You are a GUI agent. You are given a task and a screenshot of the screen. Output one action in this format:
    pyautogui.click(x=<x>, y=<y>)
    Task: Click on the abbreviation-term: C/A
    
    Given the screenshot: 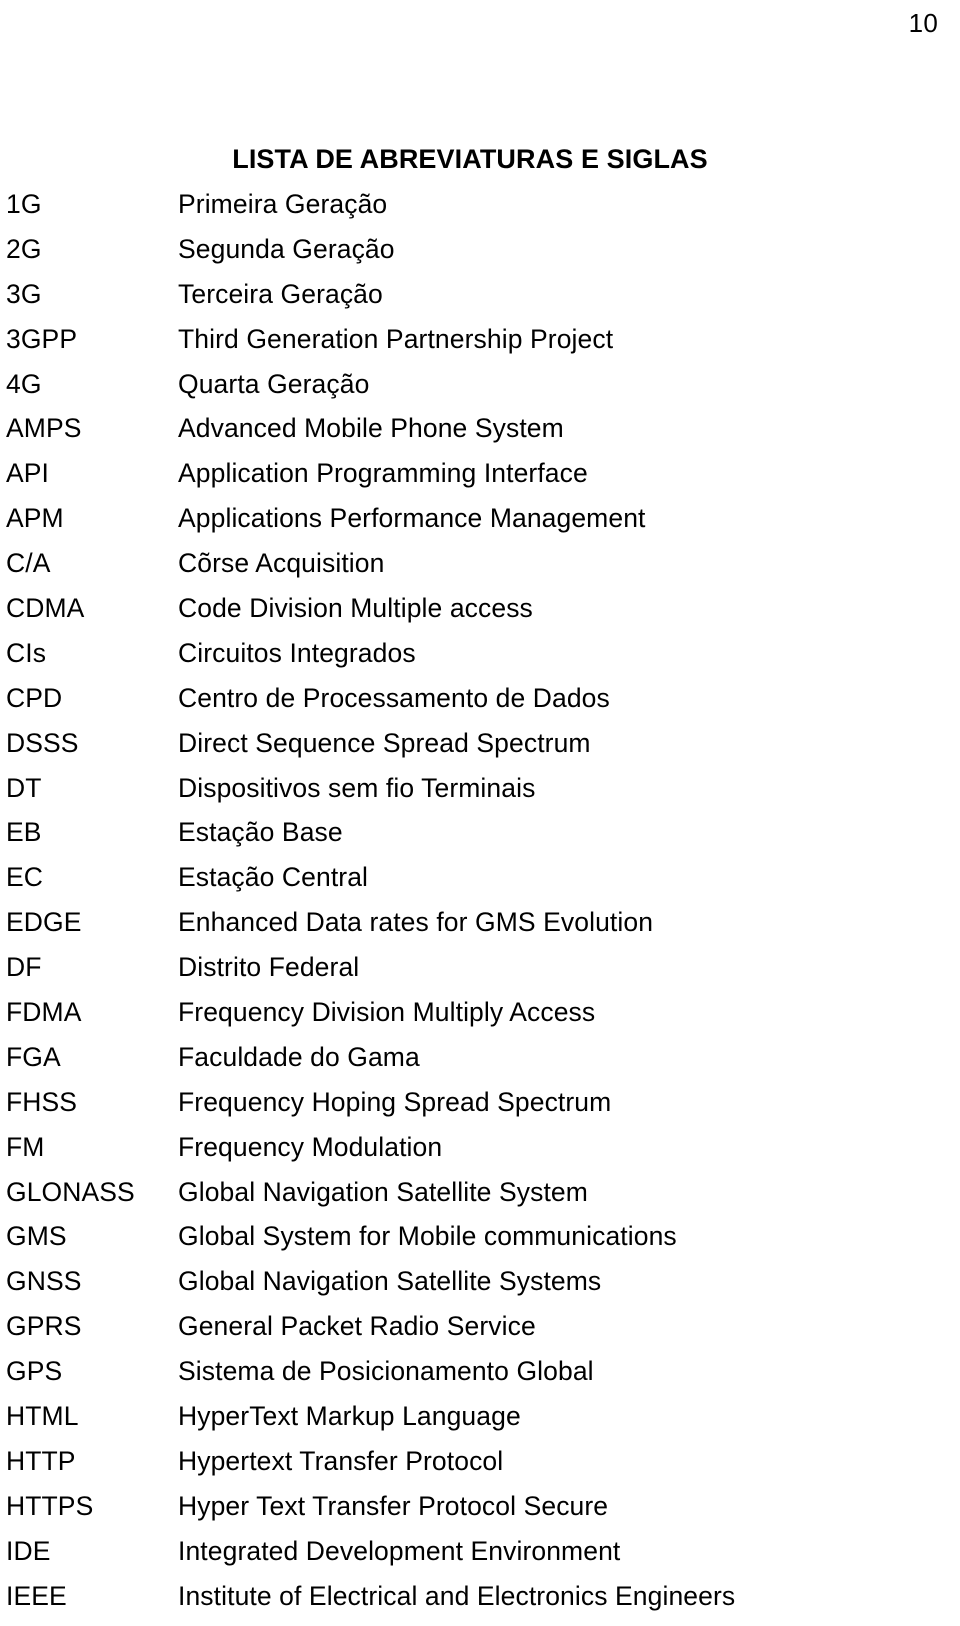 What is the action you would take?
    pyautogui.click(x=28, y=563)
    